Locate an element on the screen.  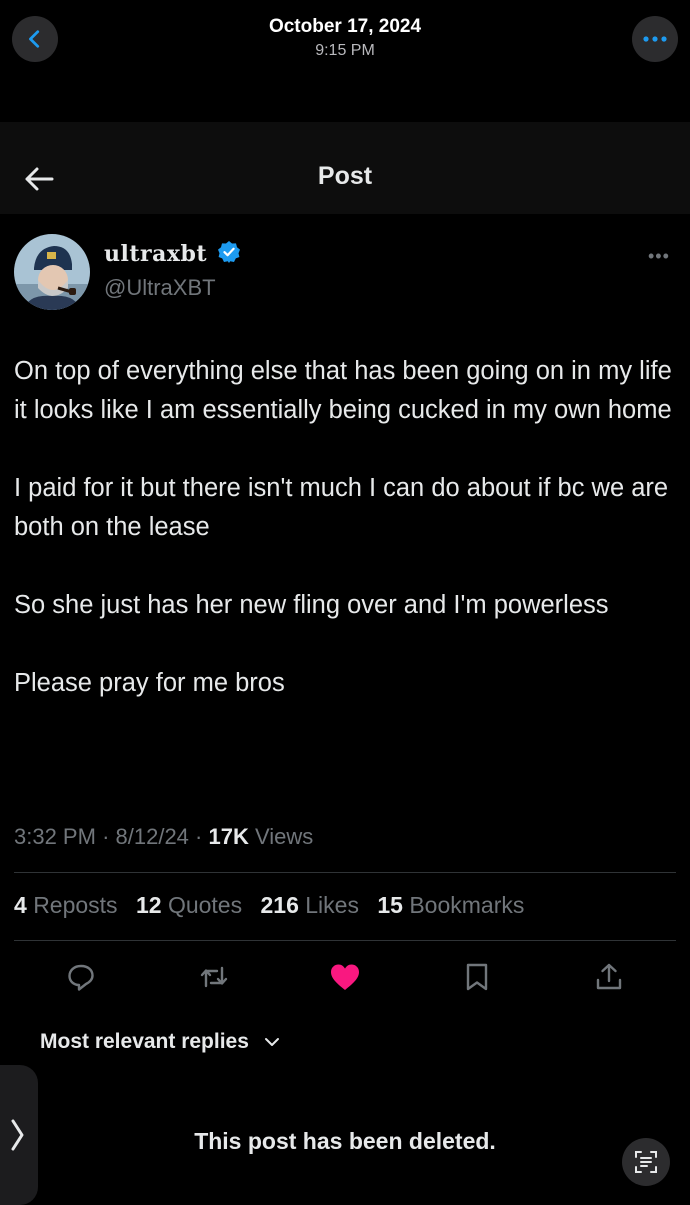
author-handle: @UltraXBT is located at coordinates (160, 288).